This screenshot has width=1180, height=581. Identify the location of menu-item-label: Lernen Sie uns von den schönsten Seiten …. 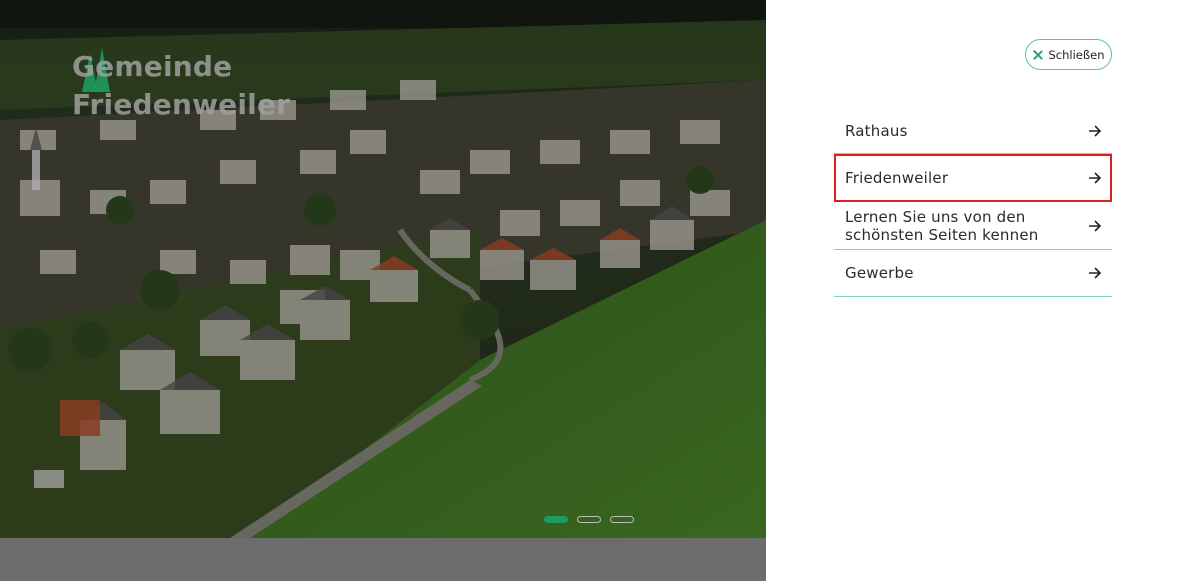
(942, 225).